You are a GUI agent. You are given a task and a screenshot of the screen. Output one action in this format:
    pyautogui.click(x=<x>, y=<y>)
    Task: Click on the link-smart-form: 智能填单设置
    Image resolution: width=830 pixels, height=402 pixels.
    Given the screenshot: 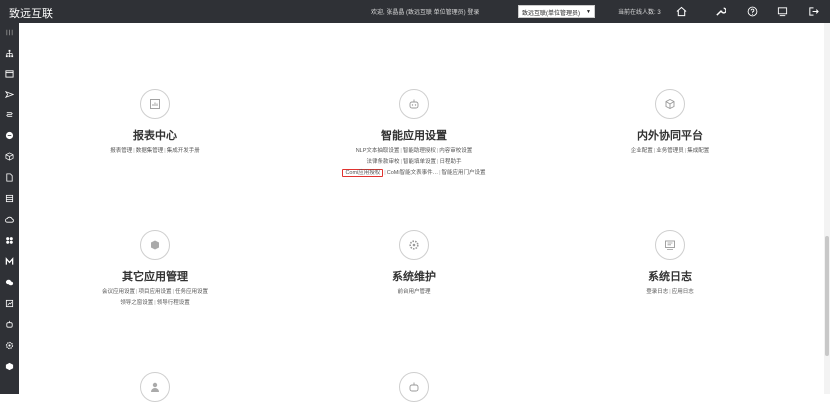 What is the action you would take?
    pyautogui.click(x=419, y=162)
    